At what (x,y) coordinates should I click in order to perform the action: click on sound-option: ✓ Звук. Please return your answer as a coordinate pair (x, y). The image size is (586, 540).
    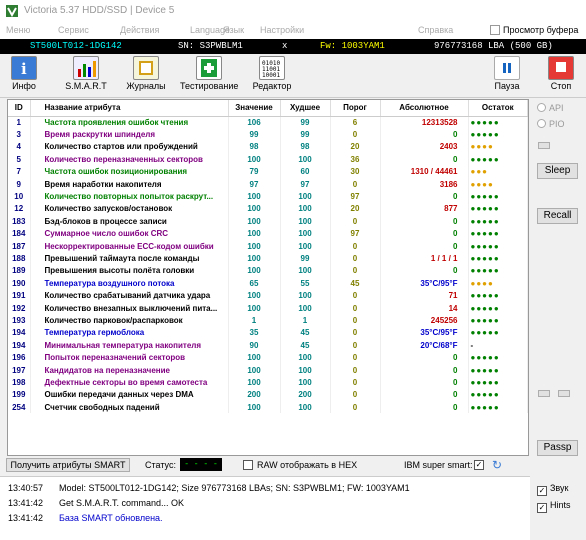
    Looking at the image, I should click on (552, 489).